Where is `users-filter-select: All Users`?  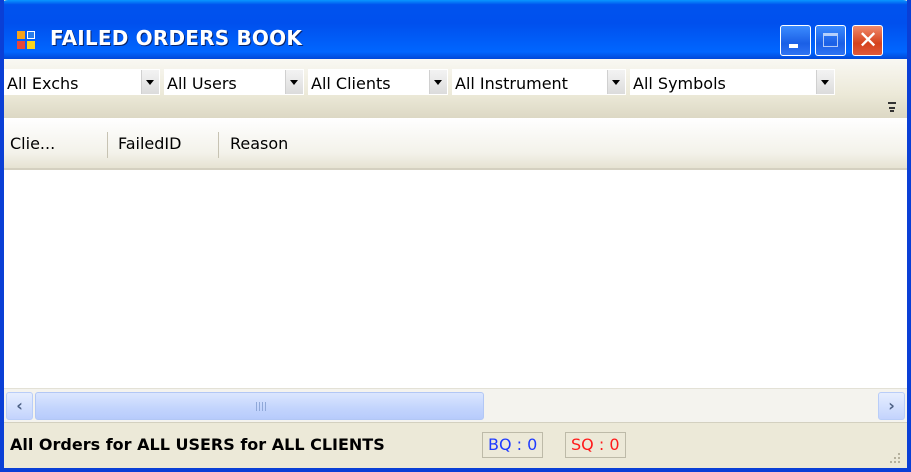 users-filter-select: All Users is located at coordinates (234, 82).